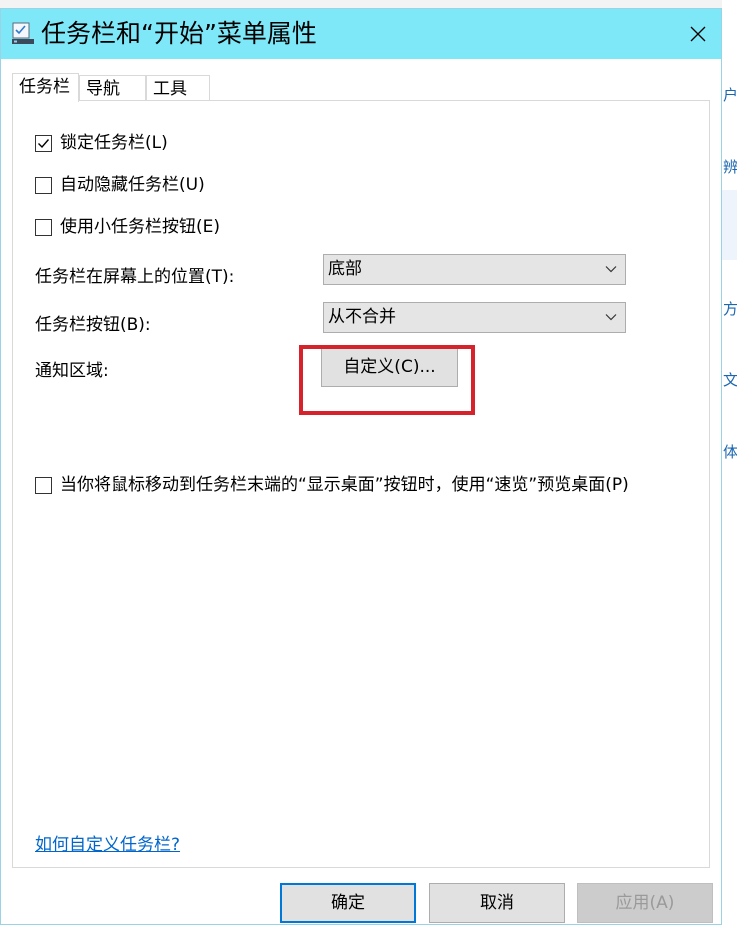  What do you see at coordinates (729, 462) in the screenshot?
I see `background-window-edge: 户 辨 方 文 体` at bounding box center [729, 462].